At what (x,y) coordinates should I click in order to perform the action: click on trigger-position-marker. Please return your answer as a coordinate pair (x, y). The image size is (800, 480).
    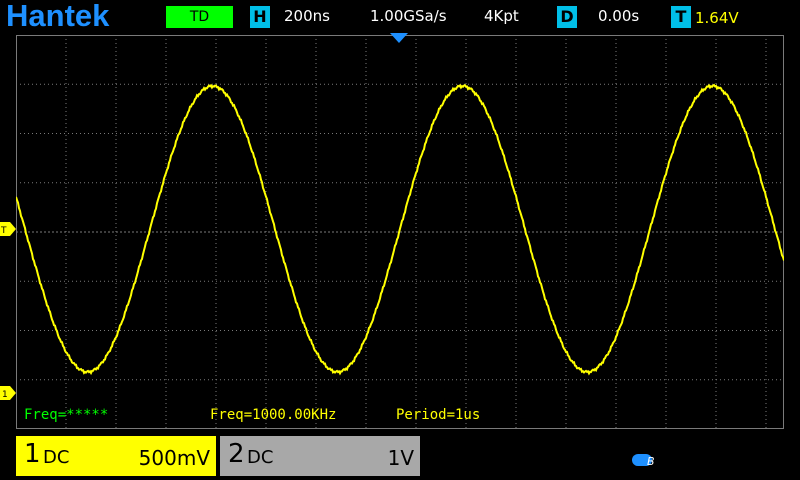
    Looking at the image, I should click on (399, 38).